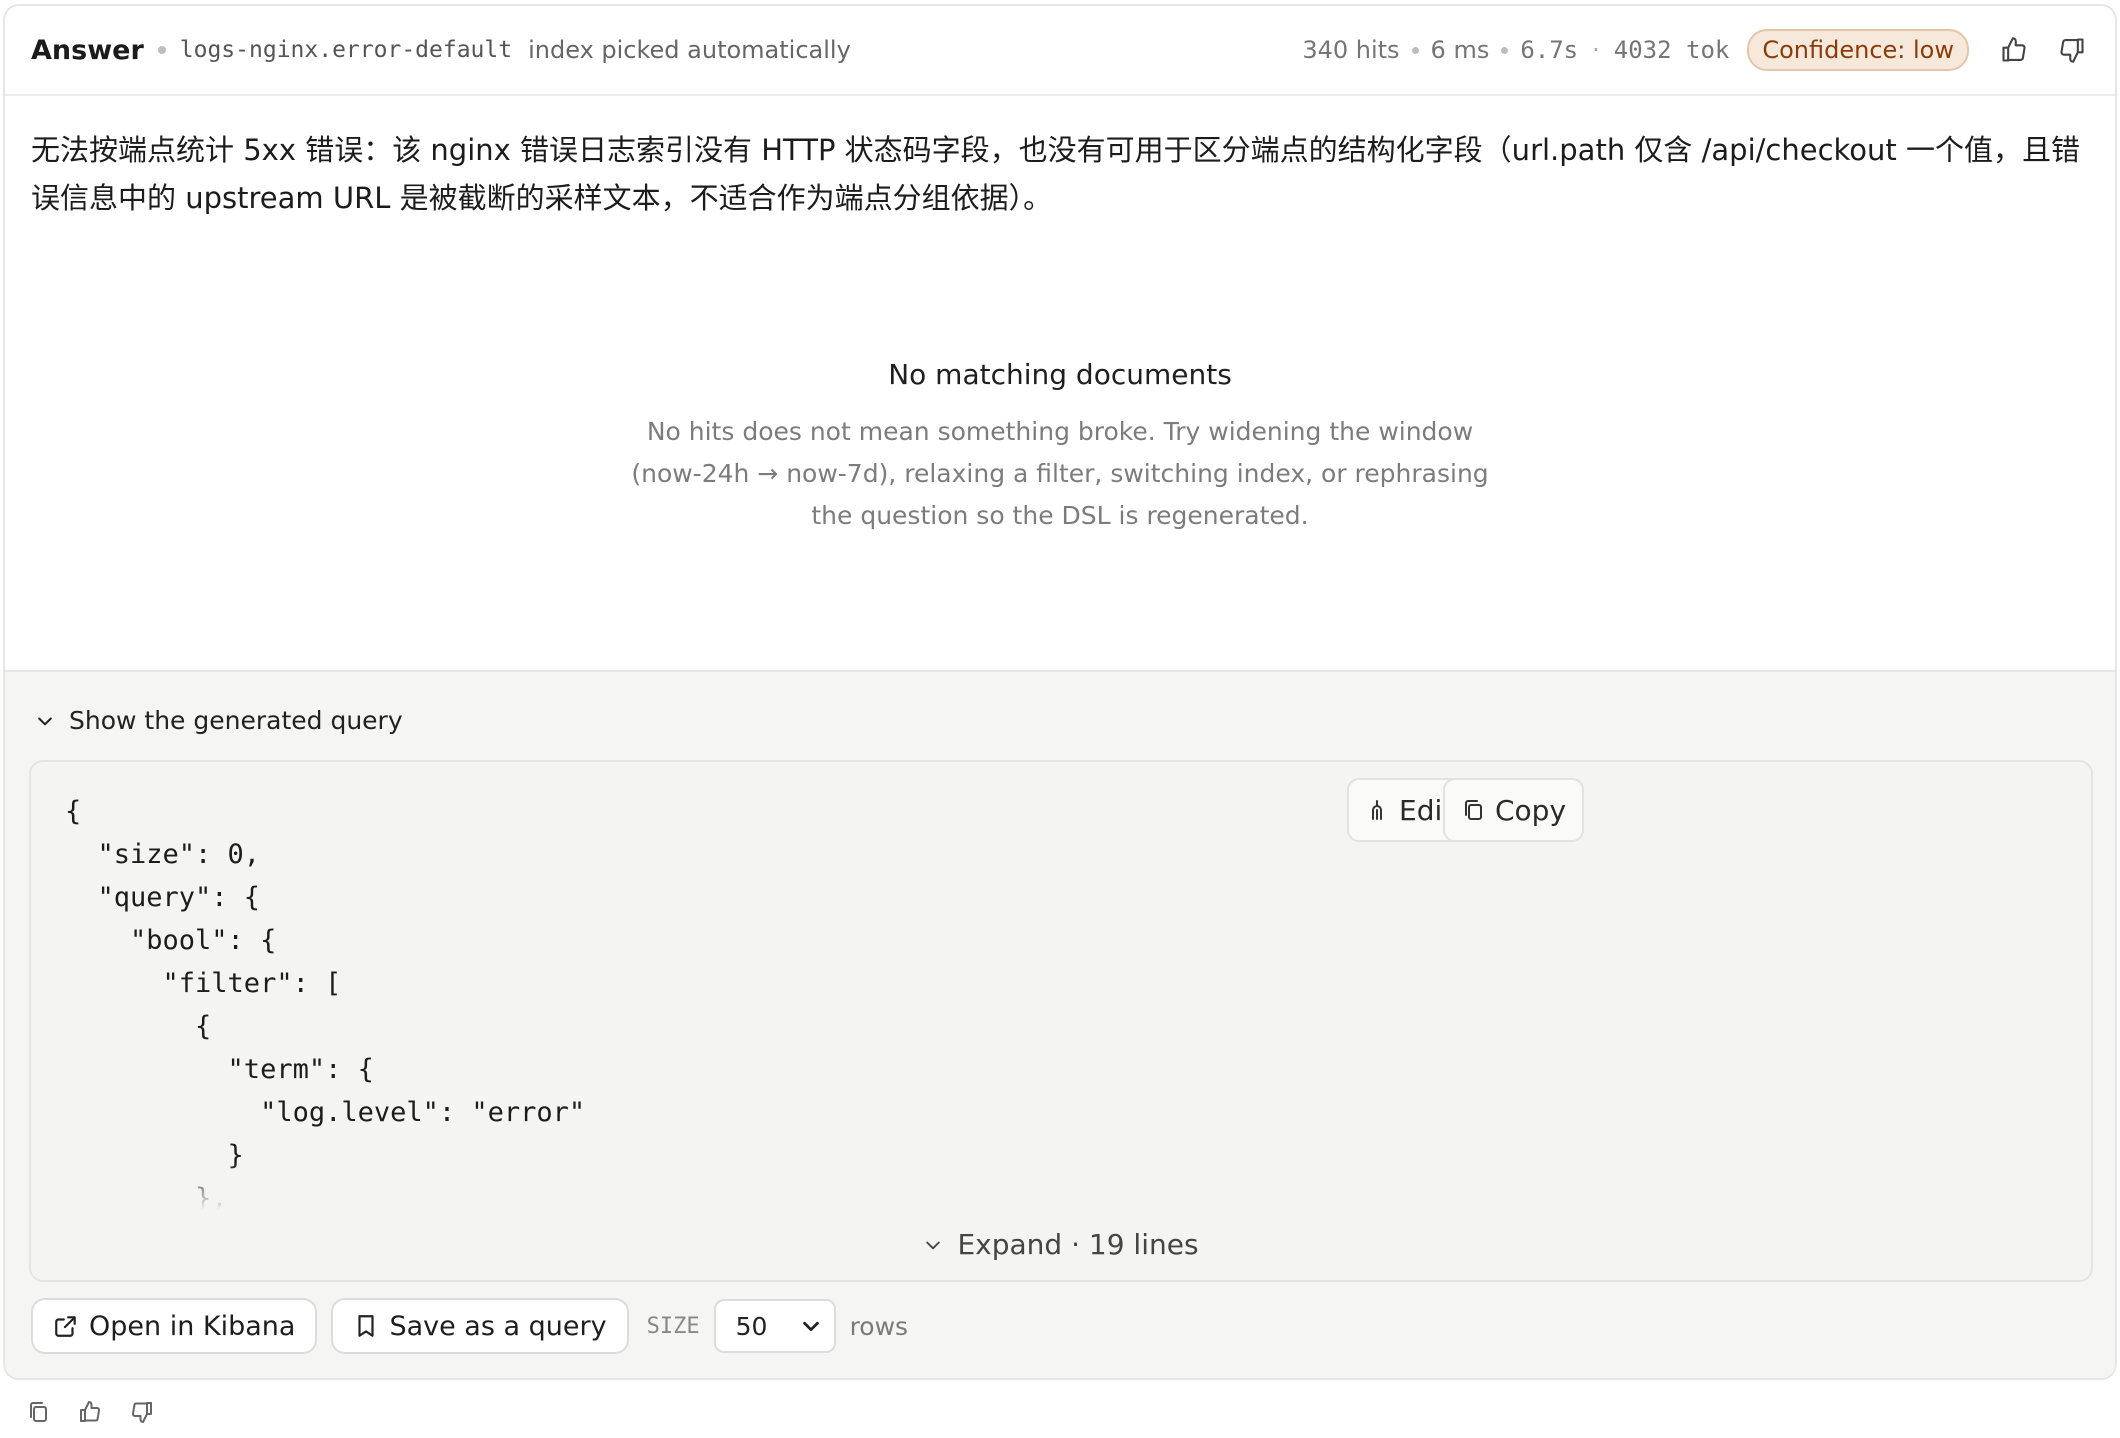 The height and width of the screenshot is (1438, 2120). I want to click on bookmark-icon, so click(366, 1326).